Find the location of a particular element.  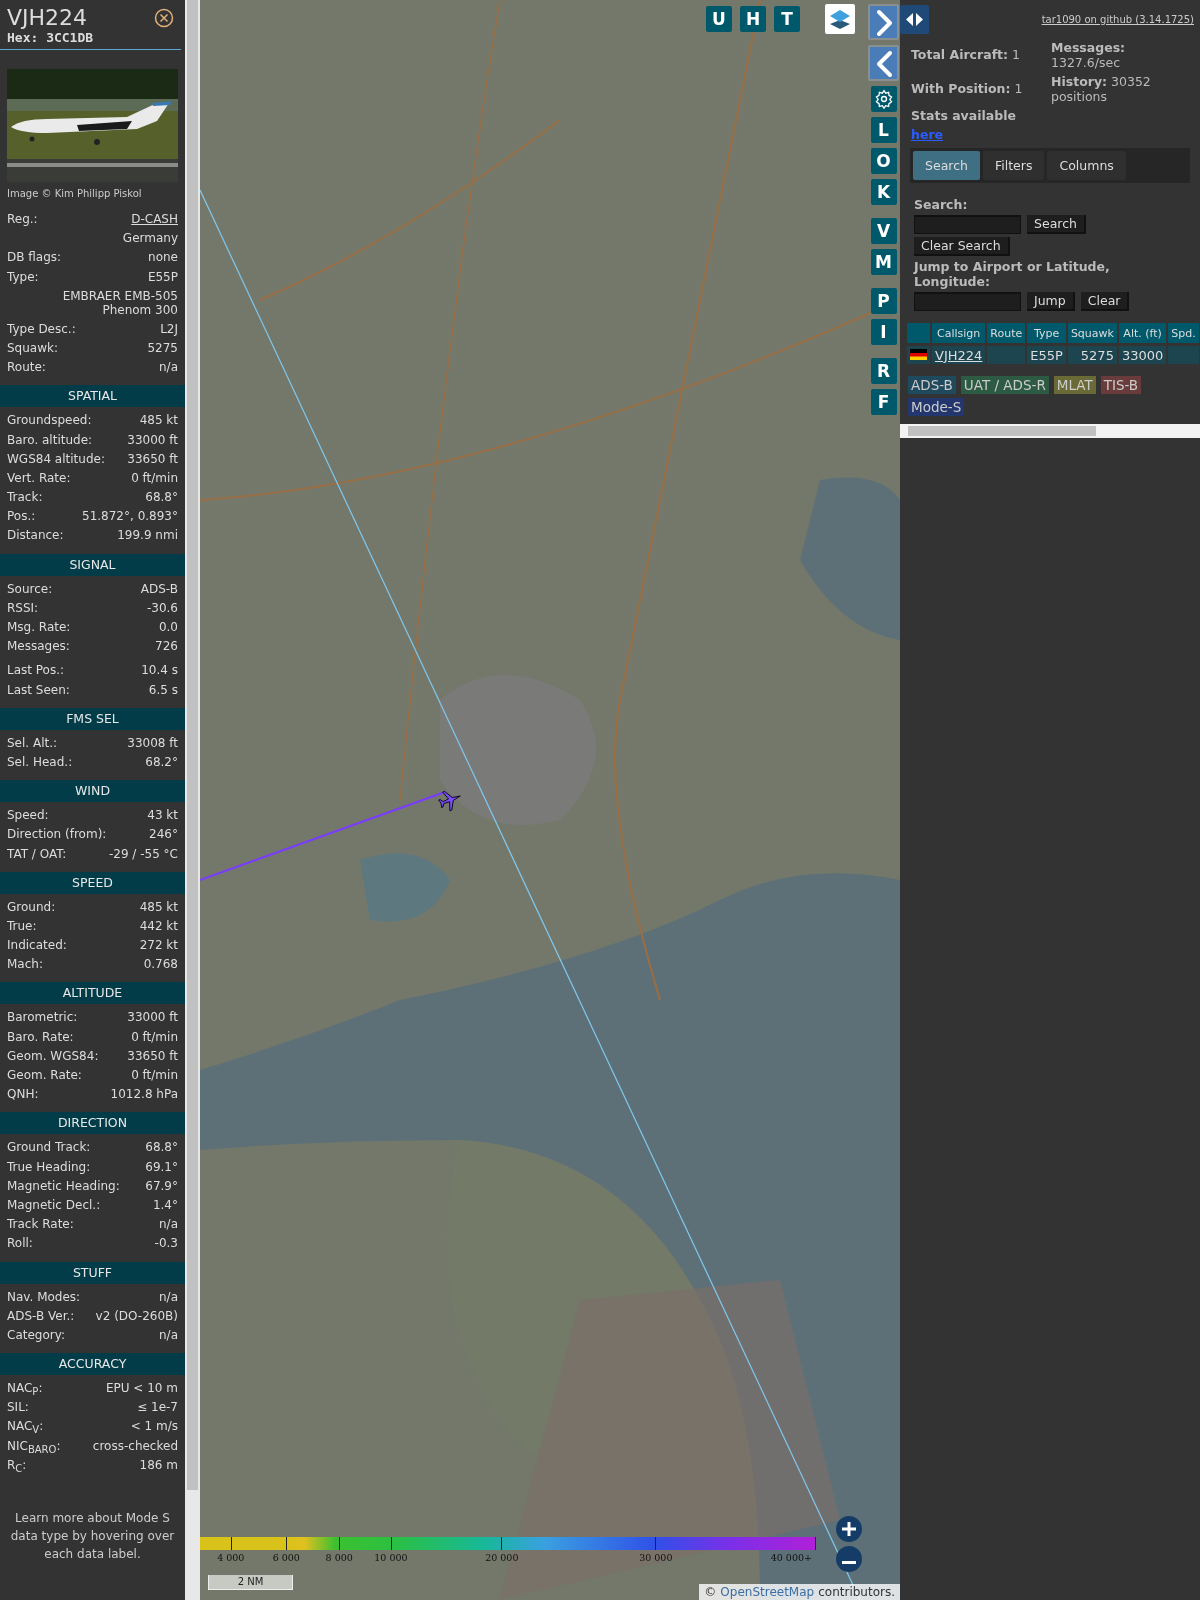

field-label: Mach: is located at coordinates (25, 964).